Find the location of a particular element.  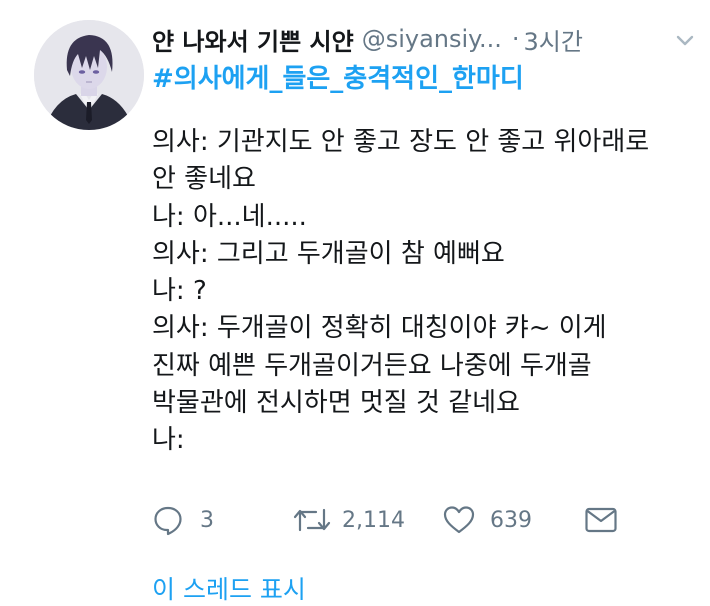

display-name: 얀 나와서 기쁜 시얀 is located at coordinates (253, 39).